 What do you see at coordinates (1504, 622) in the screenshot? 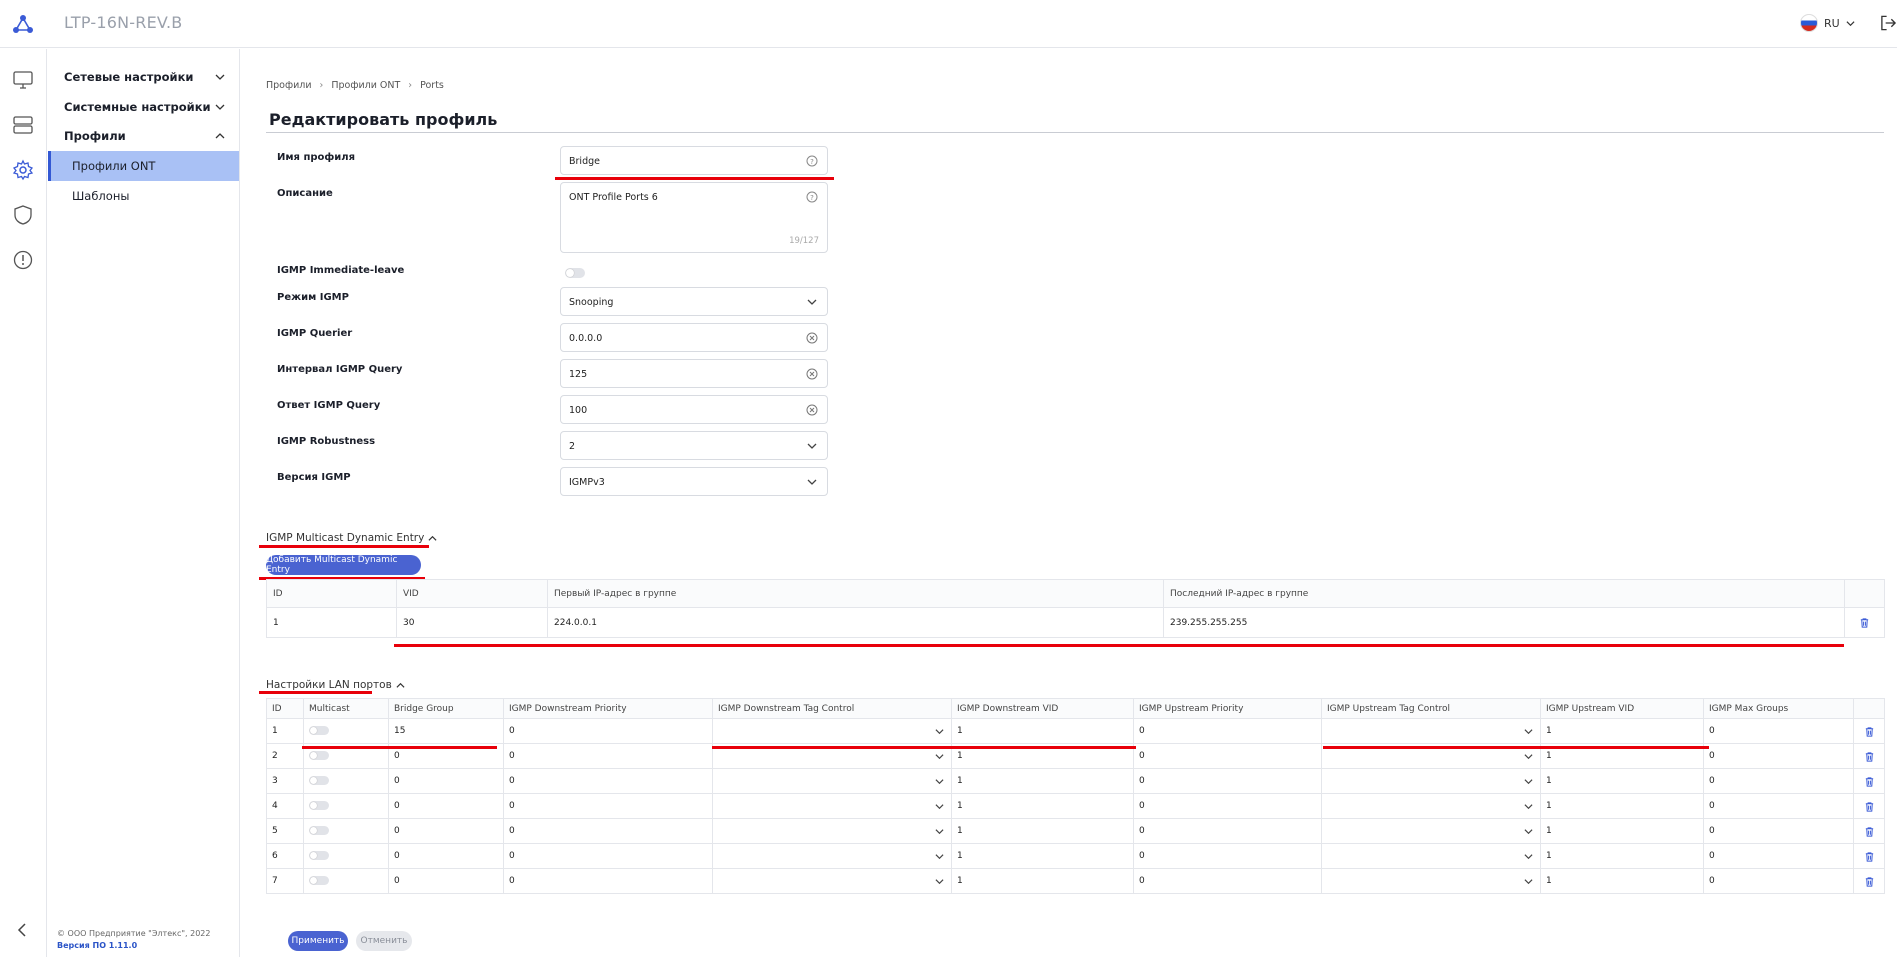
I see `entry-last-ip-input: 239.255.255.255` at bounding box center [1504, 622].